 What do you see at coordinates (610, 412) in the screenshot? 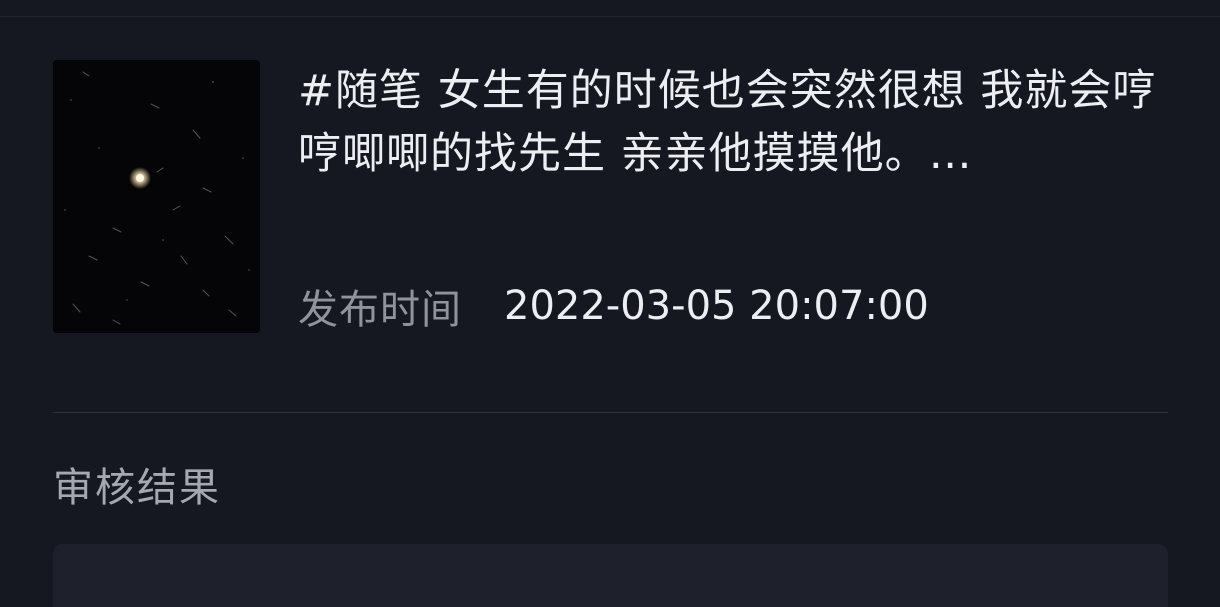
I see `section-divider` at bounding box center [610, 412].